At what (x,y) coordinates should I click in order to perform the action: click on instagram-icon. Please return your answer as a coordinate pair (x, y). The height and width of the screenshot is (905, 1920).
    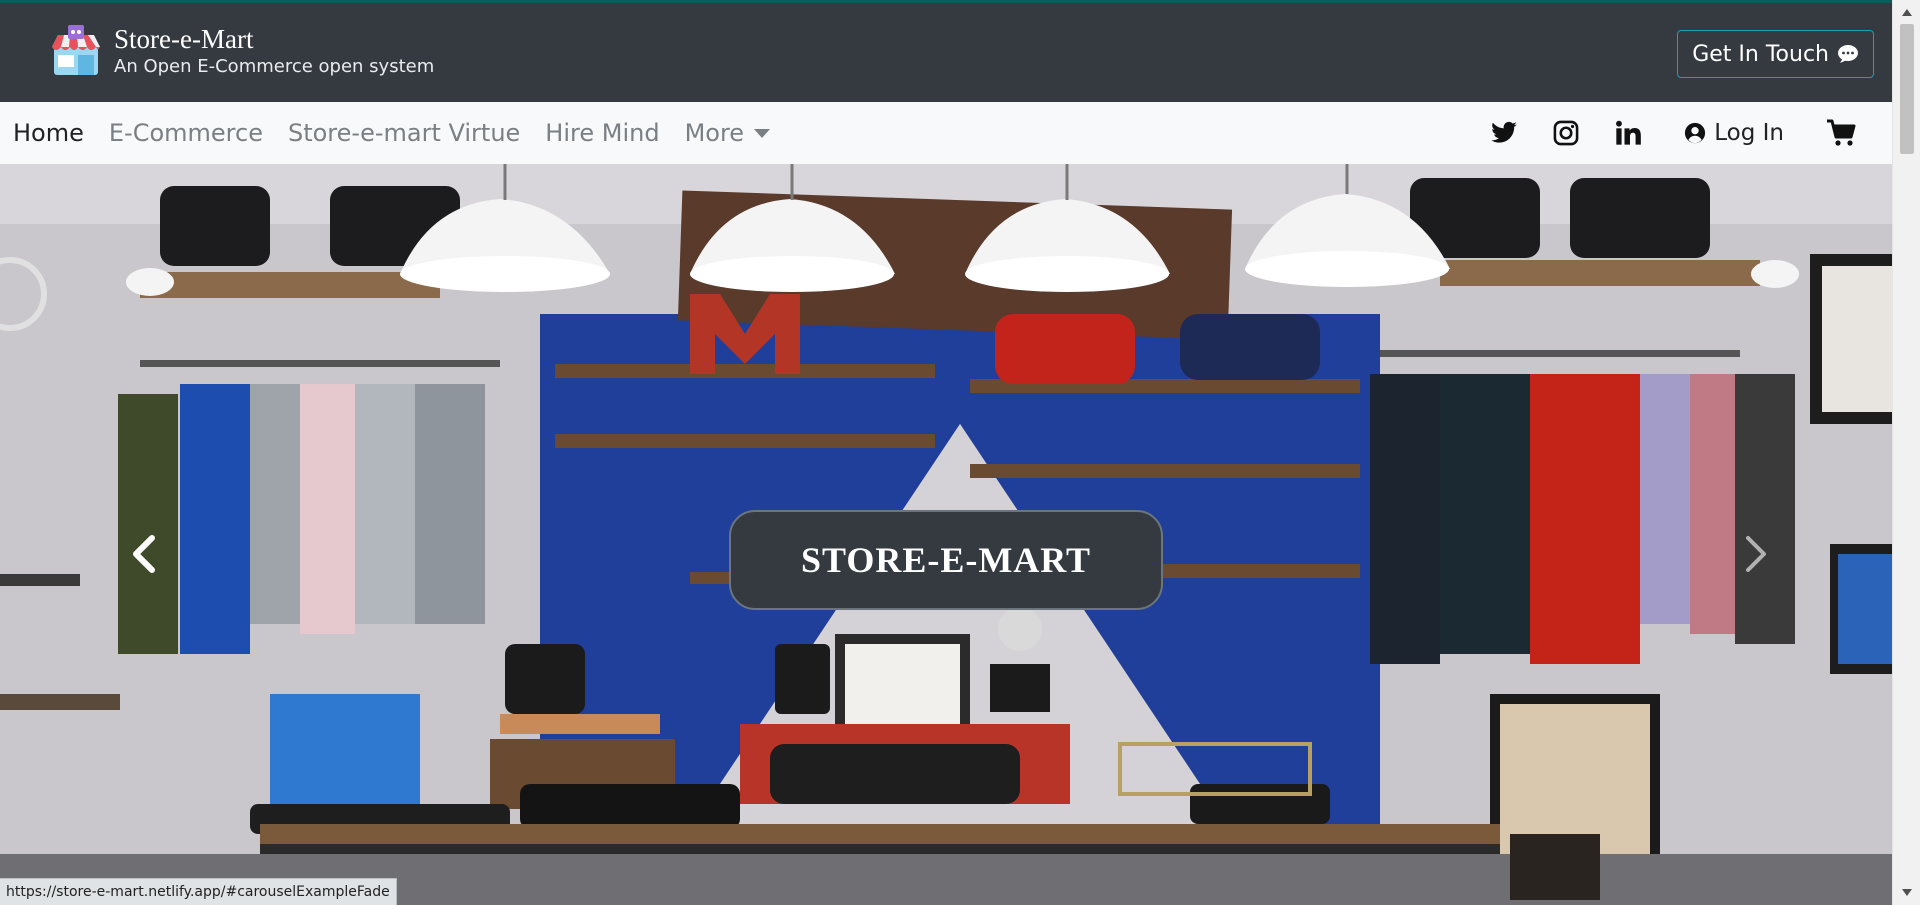
    Looking at the image, I should click on (1566, 133).